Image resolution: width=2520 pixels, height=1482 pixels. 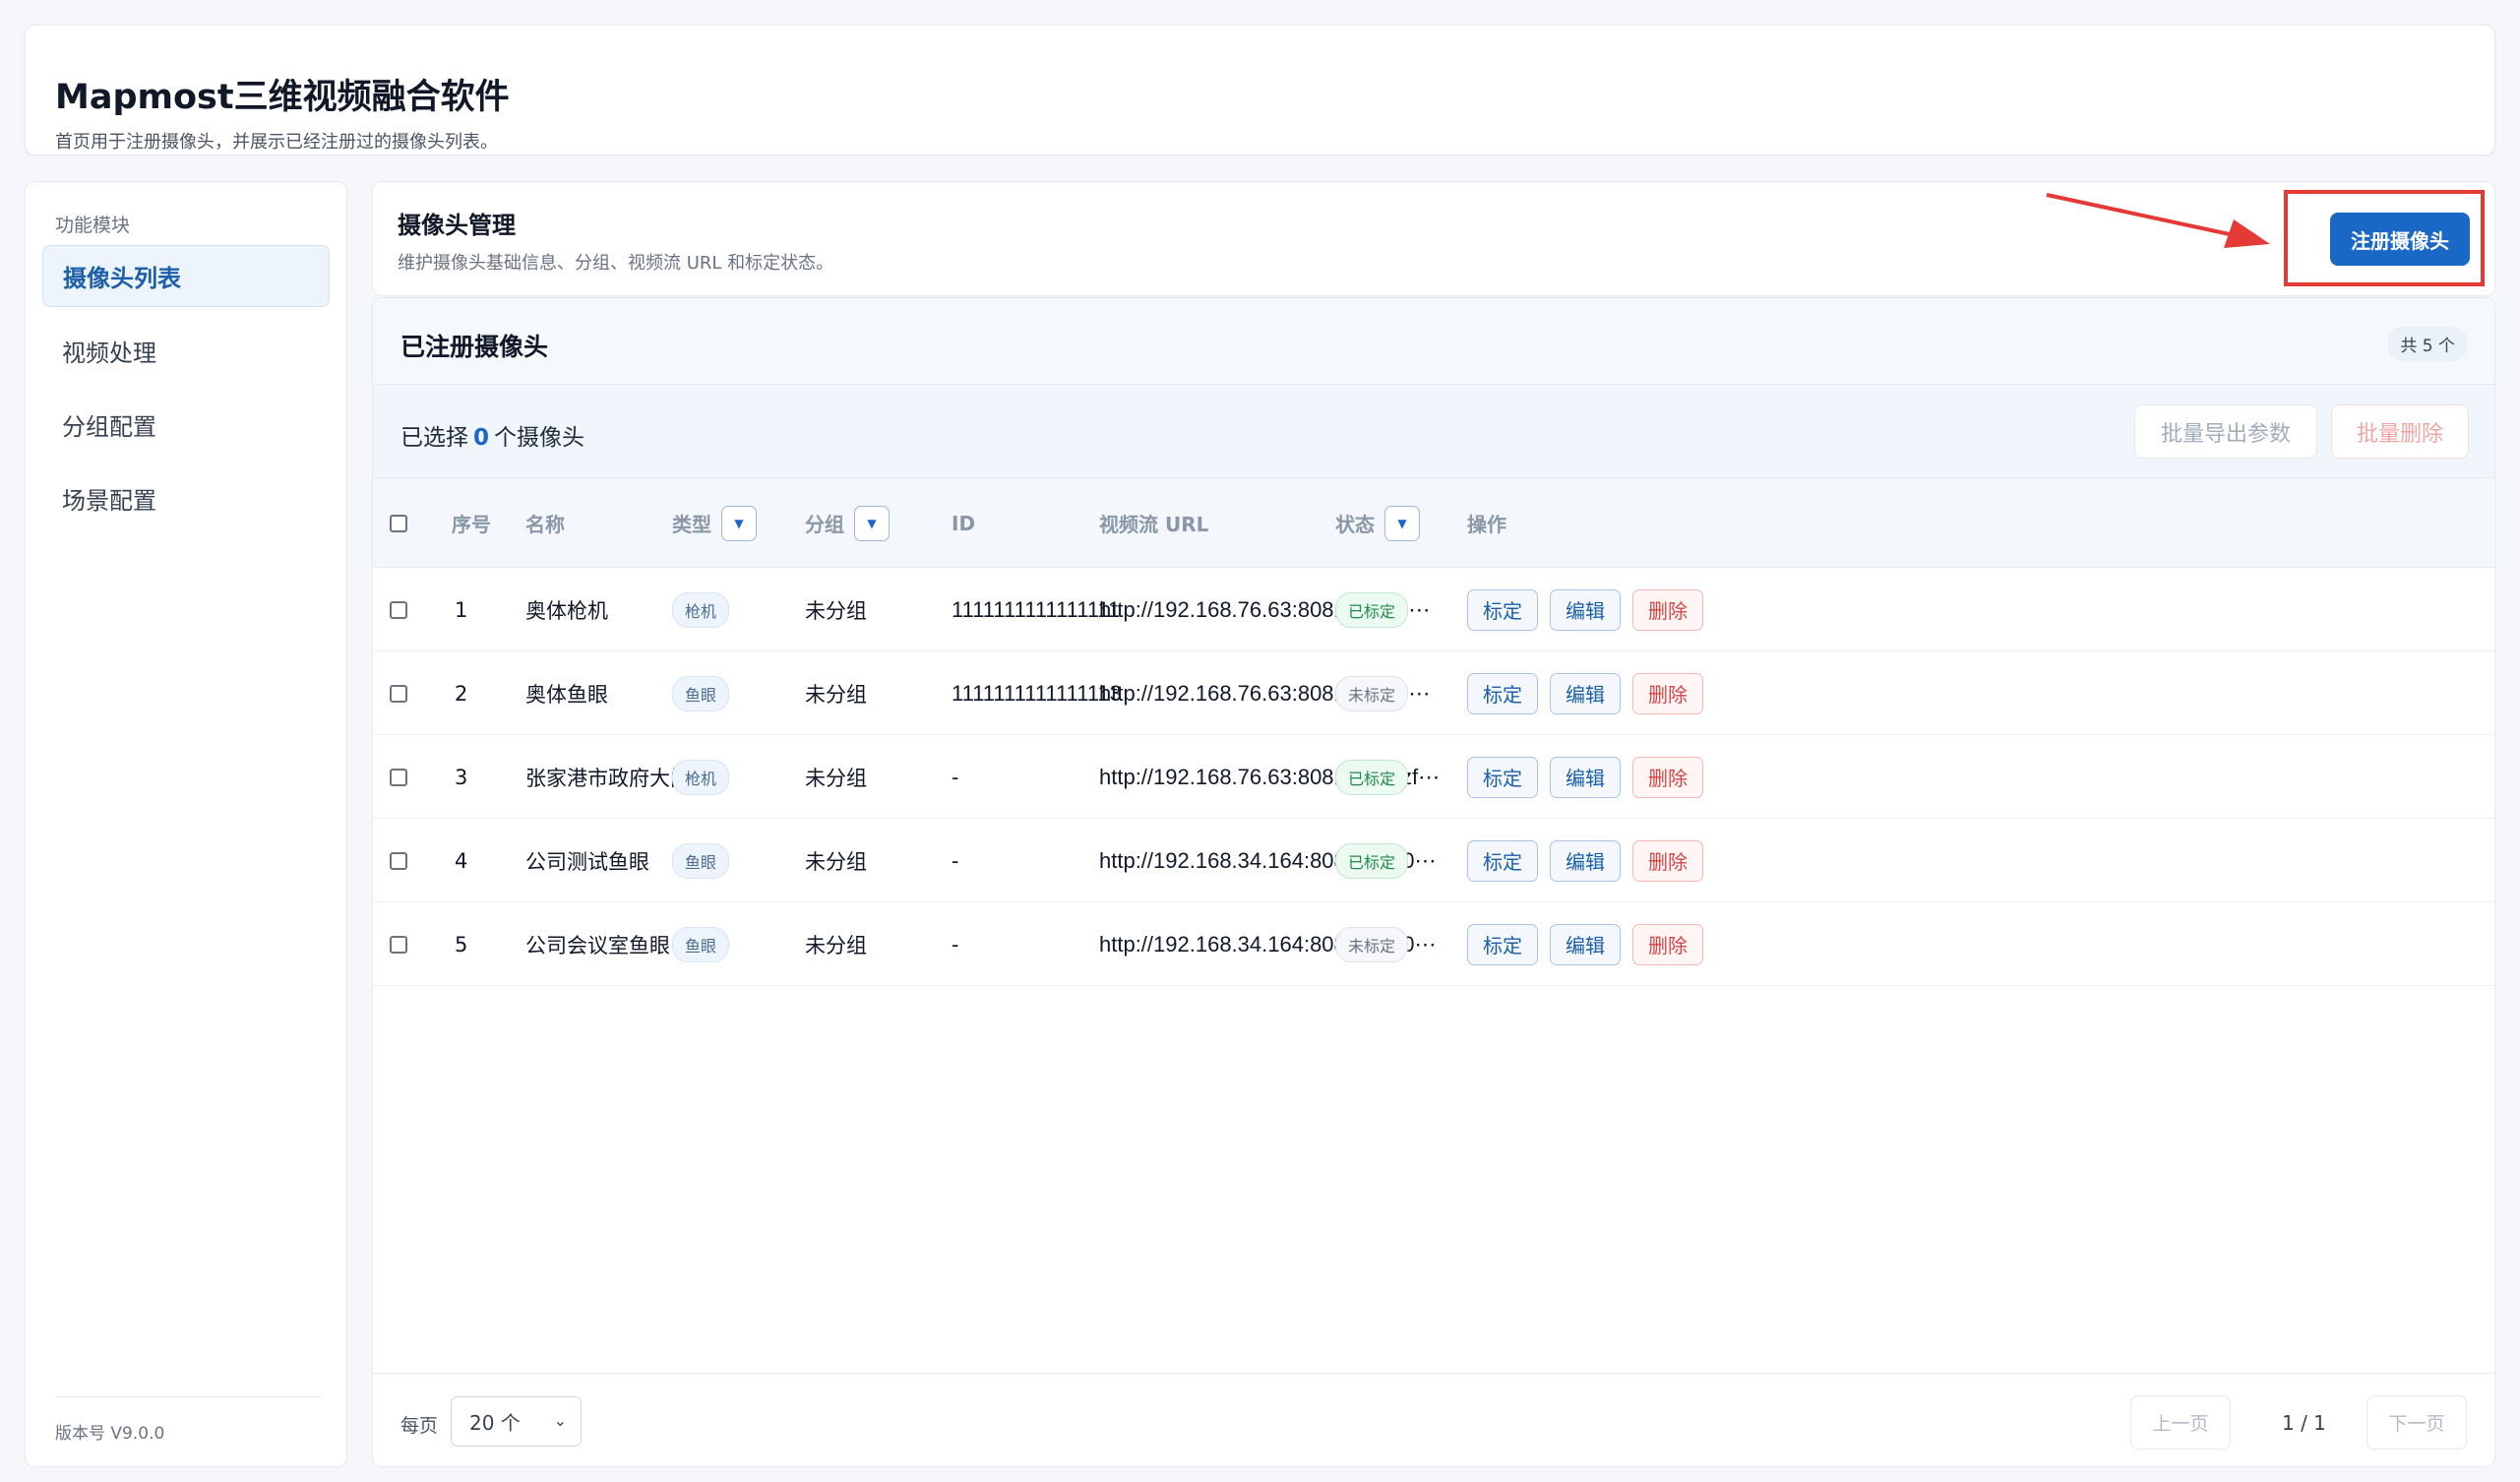 What do you see at coordinates (186, 351) in the screenshot?
I see `sidebar-item-video-processing: 视频处理` at bounding box center [186, 351].